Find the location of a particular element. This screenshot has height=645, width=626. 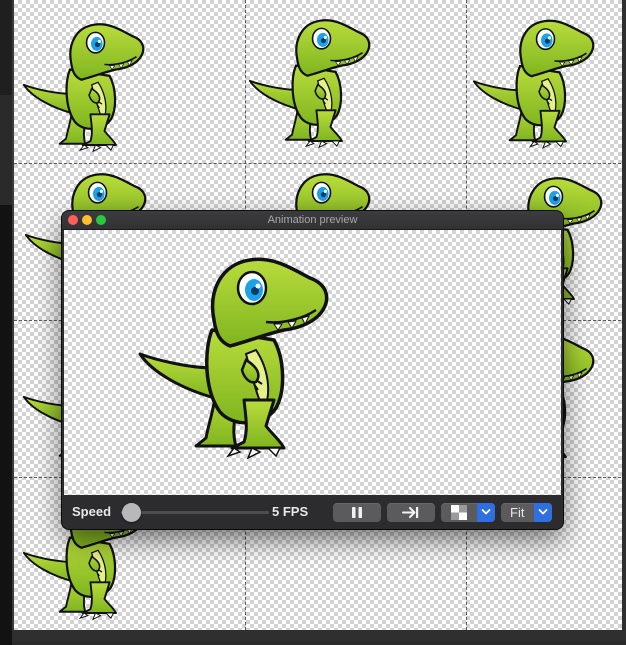

window-titlebar: Animation preview is located at coordinates (312, 220).